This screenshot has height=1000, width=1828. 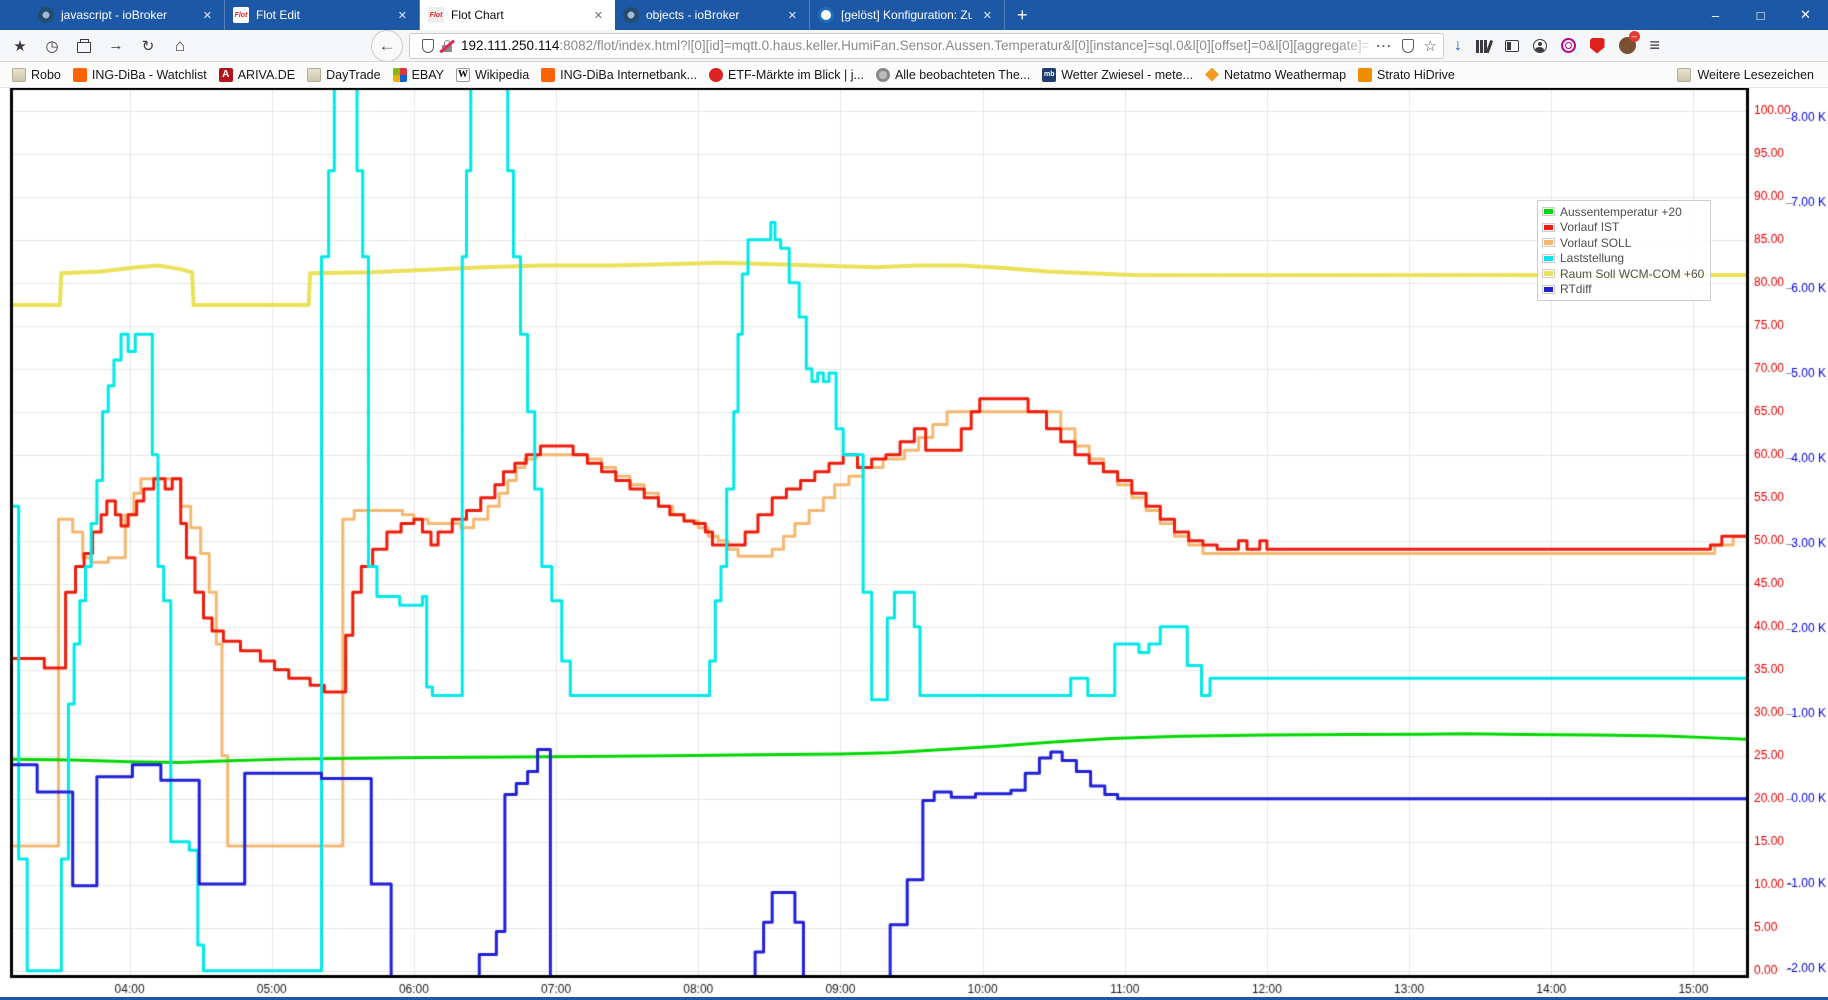 I want to click on tab-label: Flot Chart, so click(x=477, y=15).